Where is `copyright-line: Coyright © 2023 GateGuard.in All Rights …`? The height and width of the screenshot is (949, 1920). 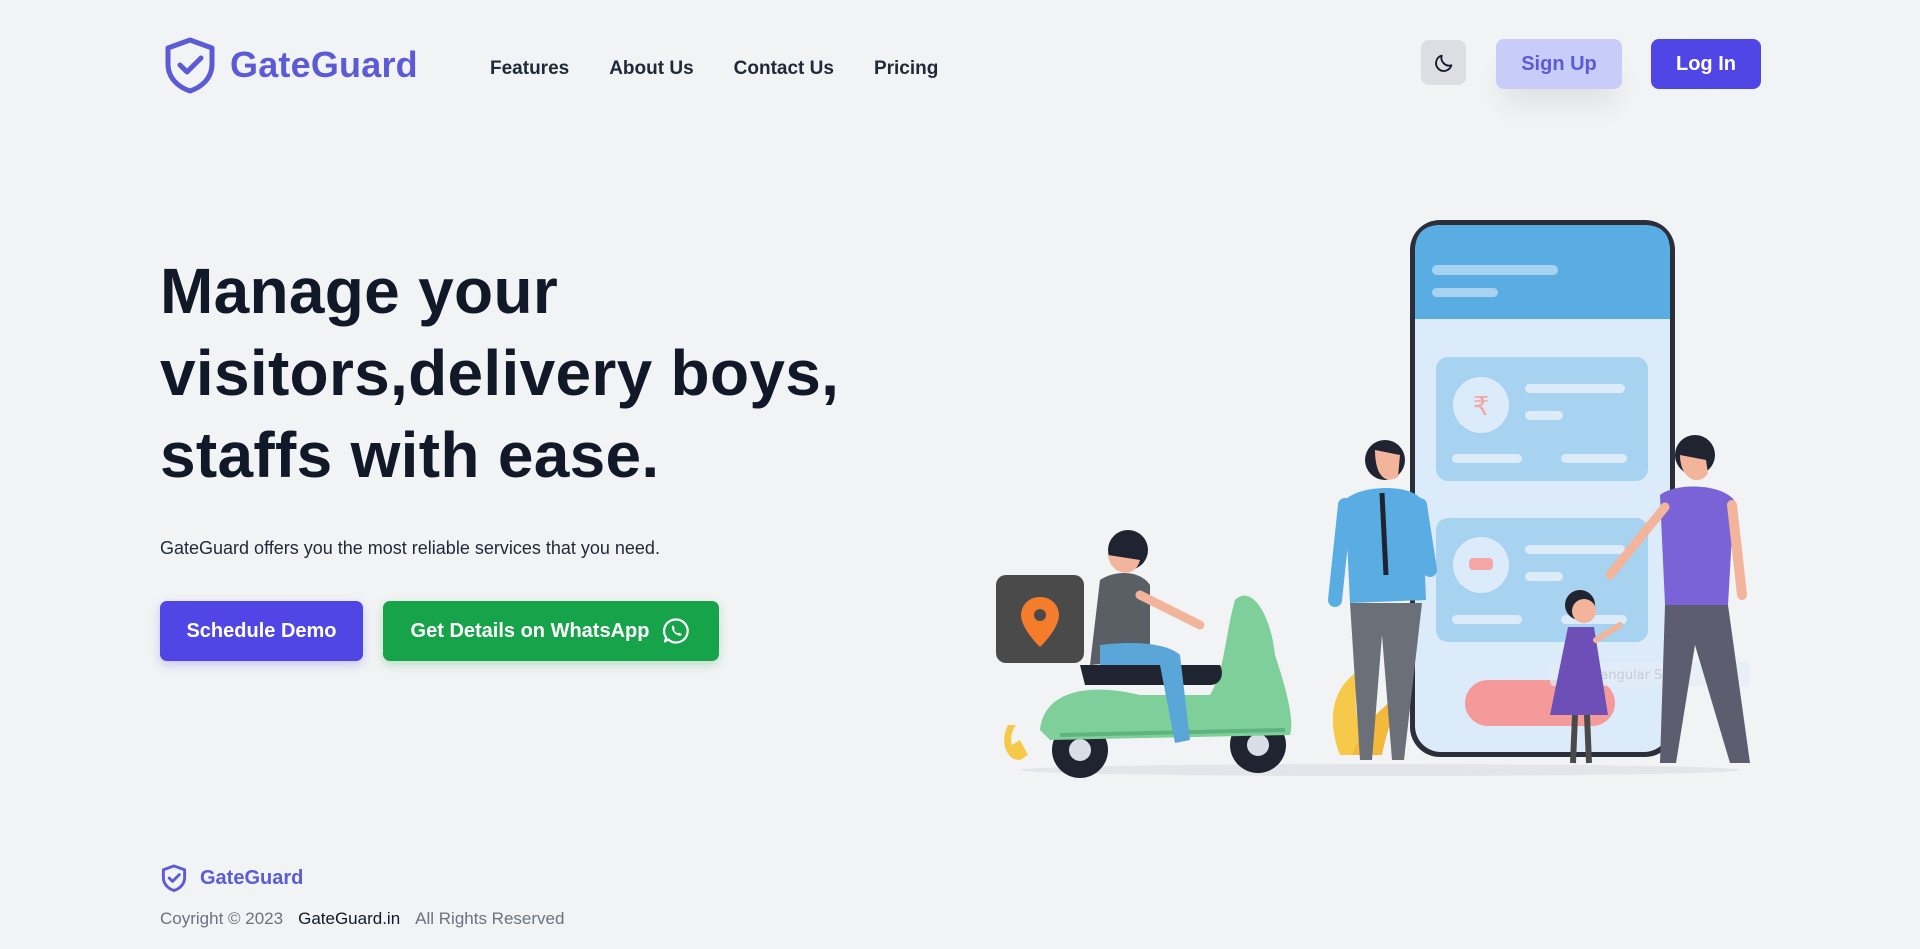
copyright-line: Coyright © 2023 GateGuard.in All Rights … is located at coordinates (362, 919).